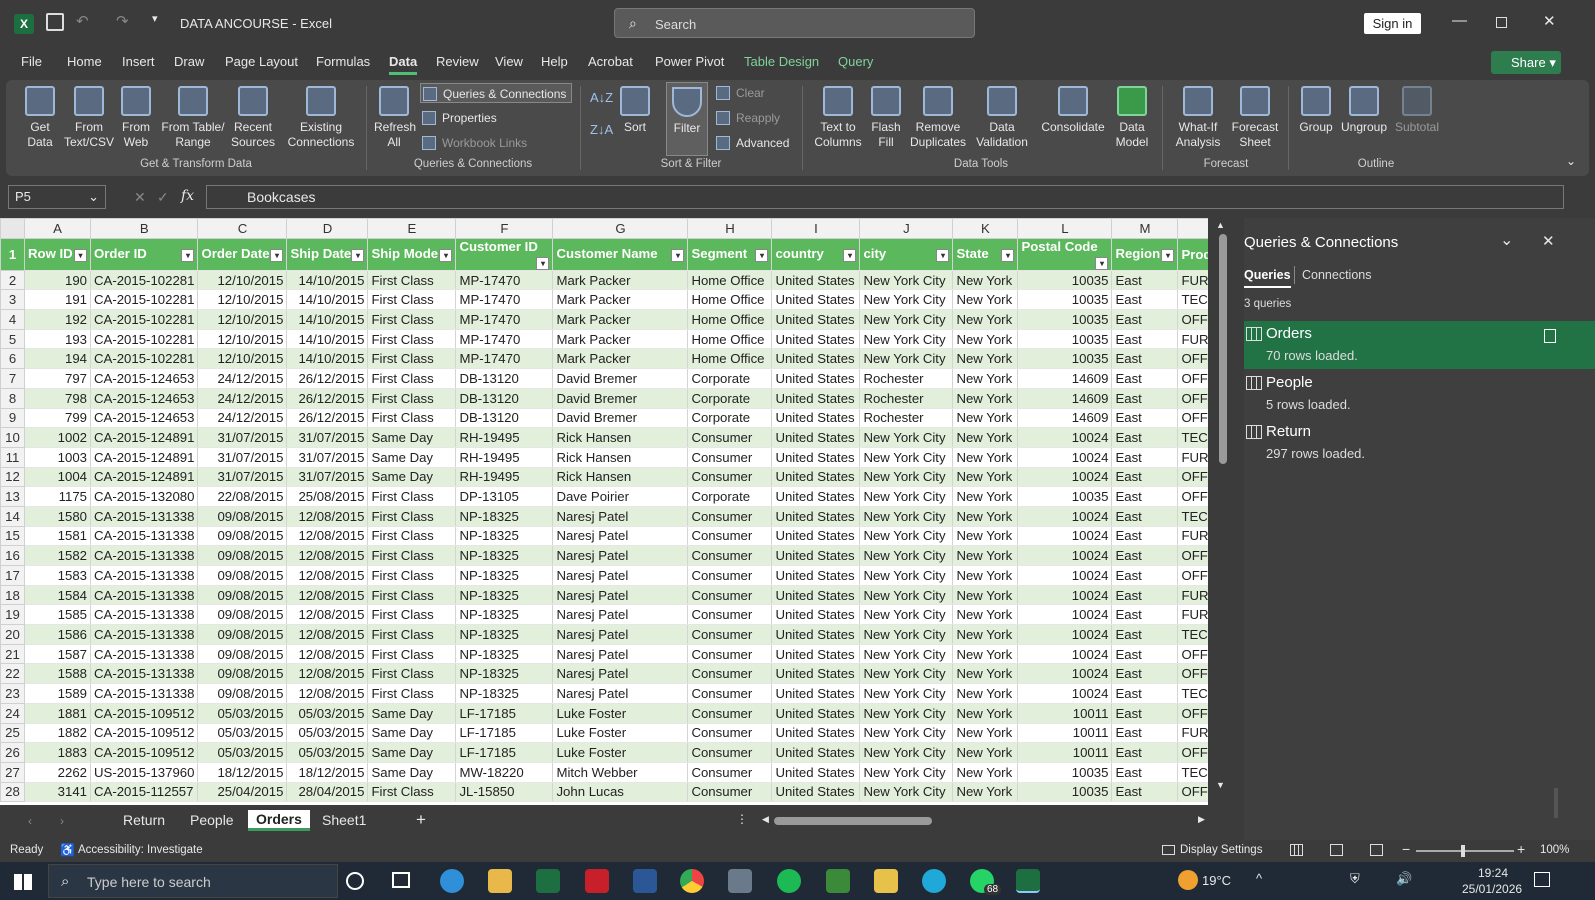 This screenshot has height=900, width=1595. What do you see at coordinates (12, 654) in the screenshot?
I see `row-header: 21` at bounding box center [12, 654].